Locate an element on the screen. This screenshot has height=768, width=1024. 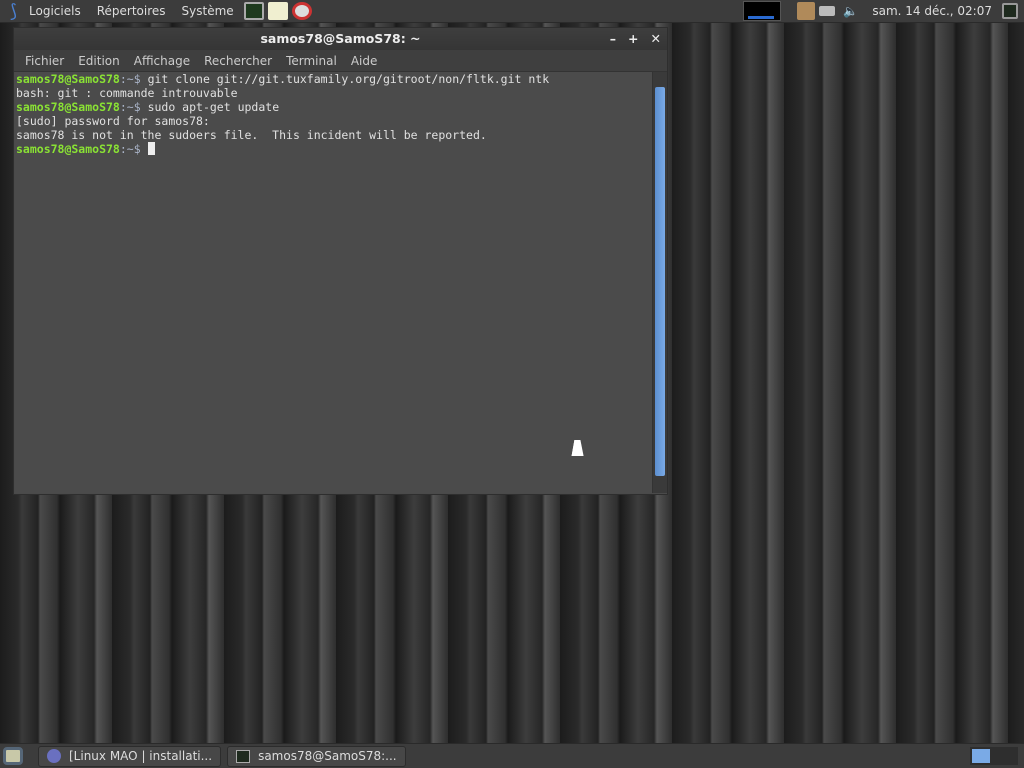
window-title: samos78@SamoS78: ~ is located at coordinates (340, 38).